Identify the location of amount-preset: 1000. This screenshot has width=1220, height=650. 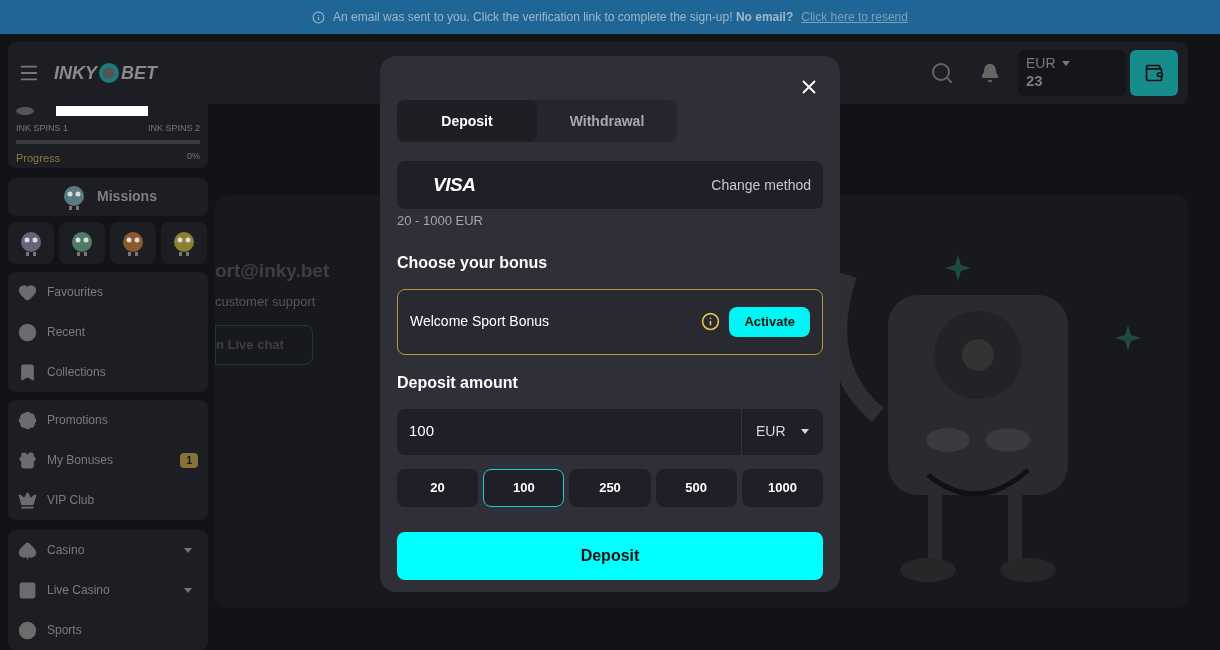
(782, 487).